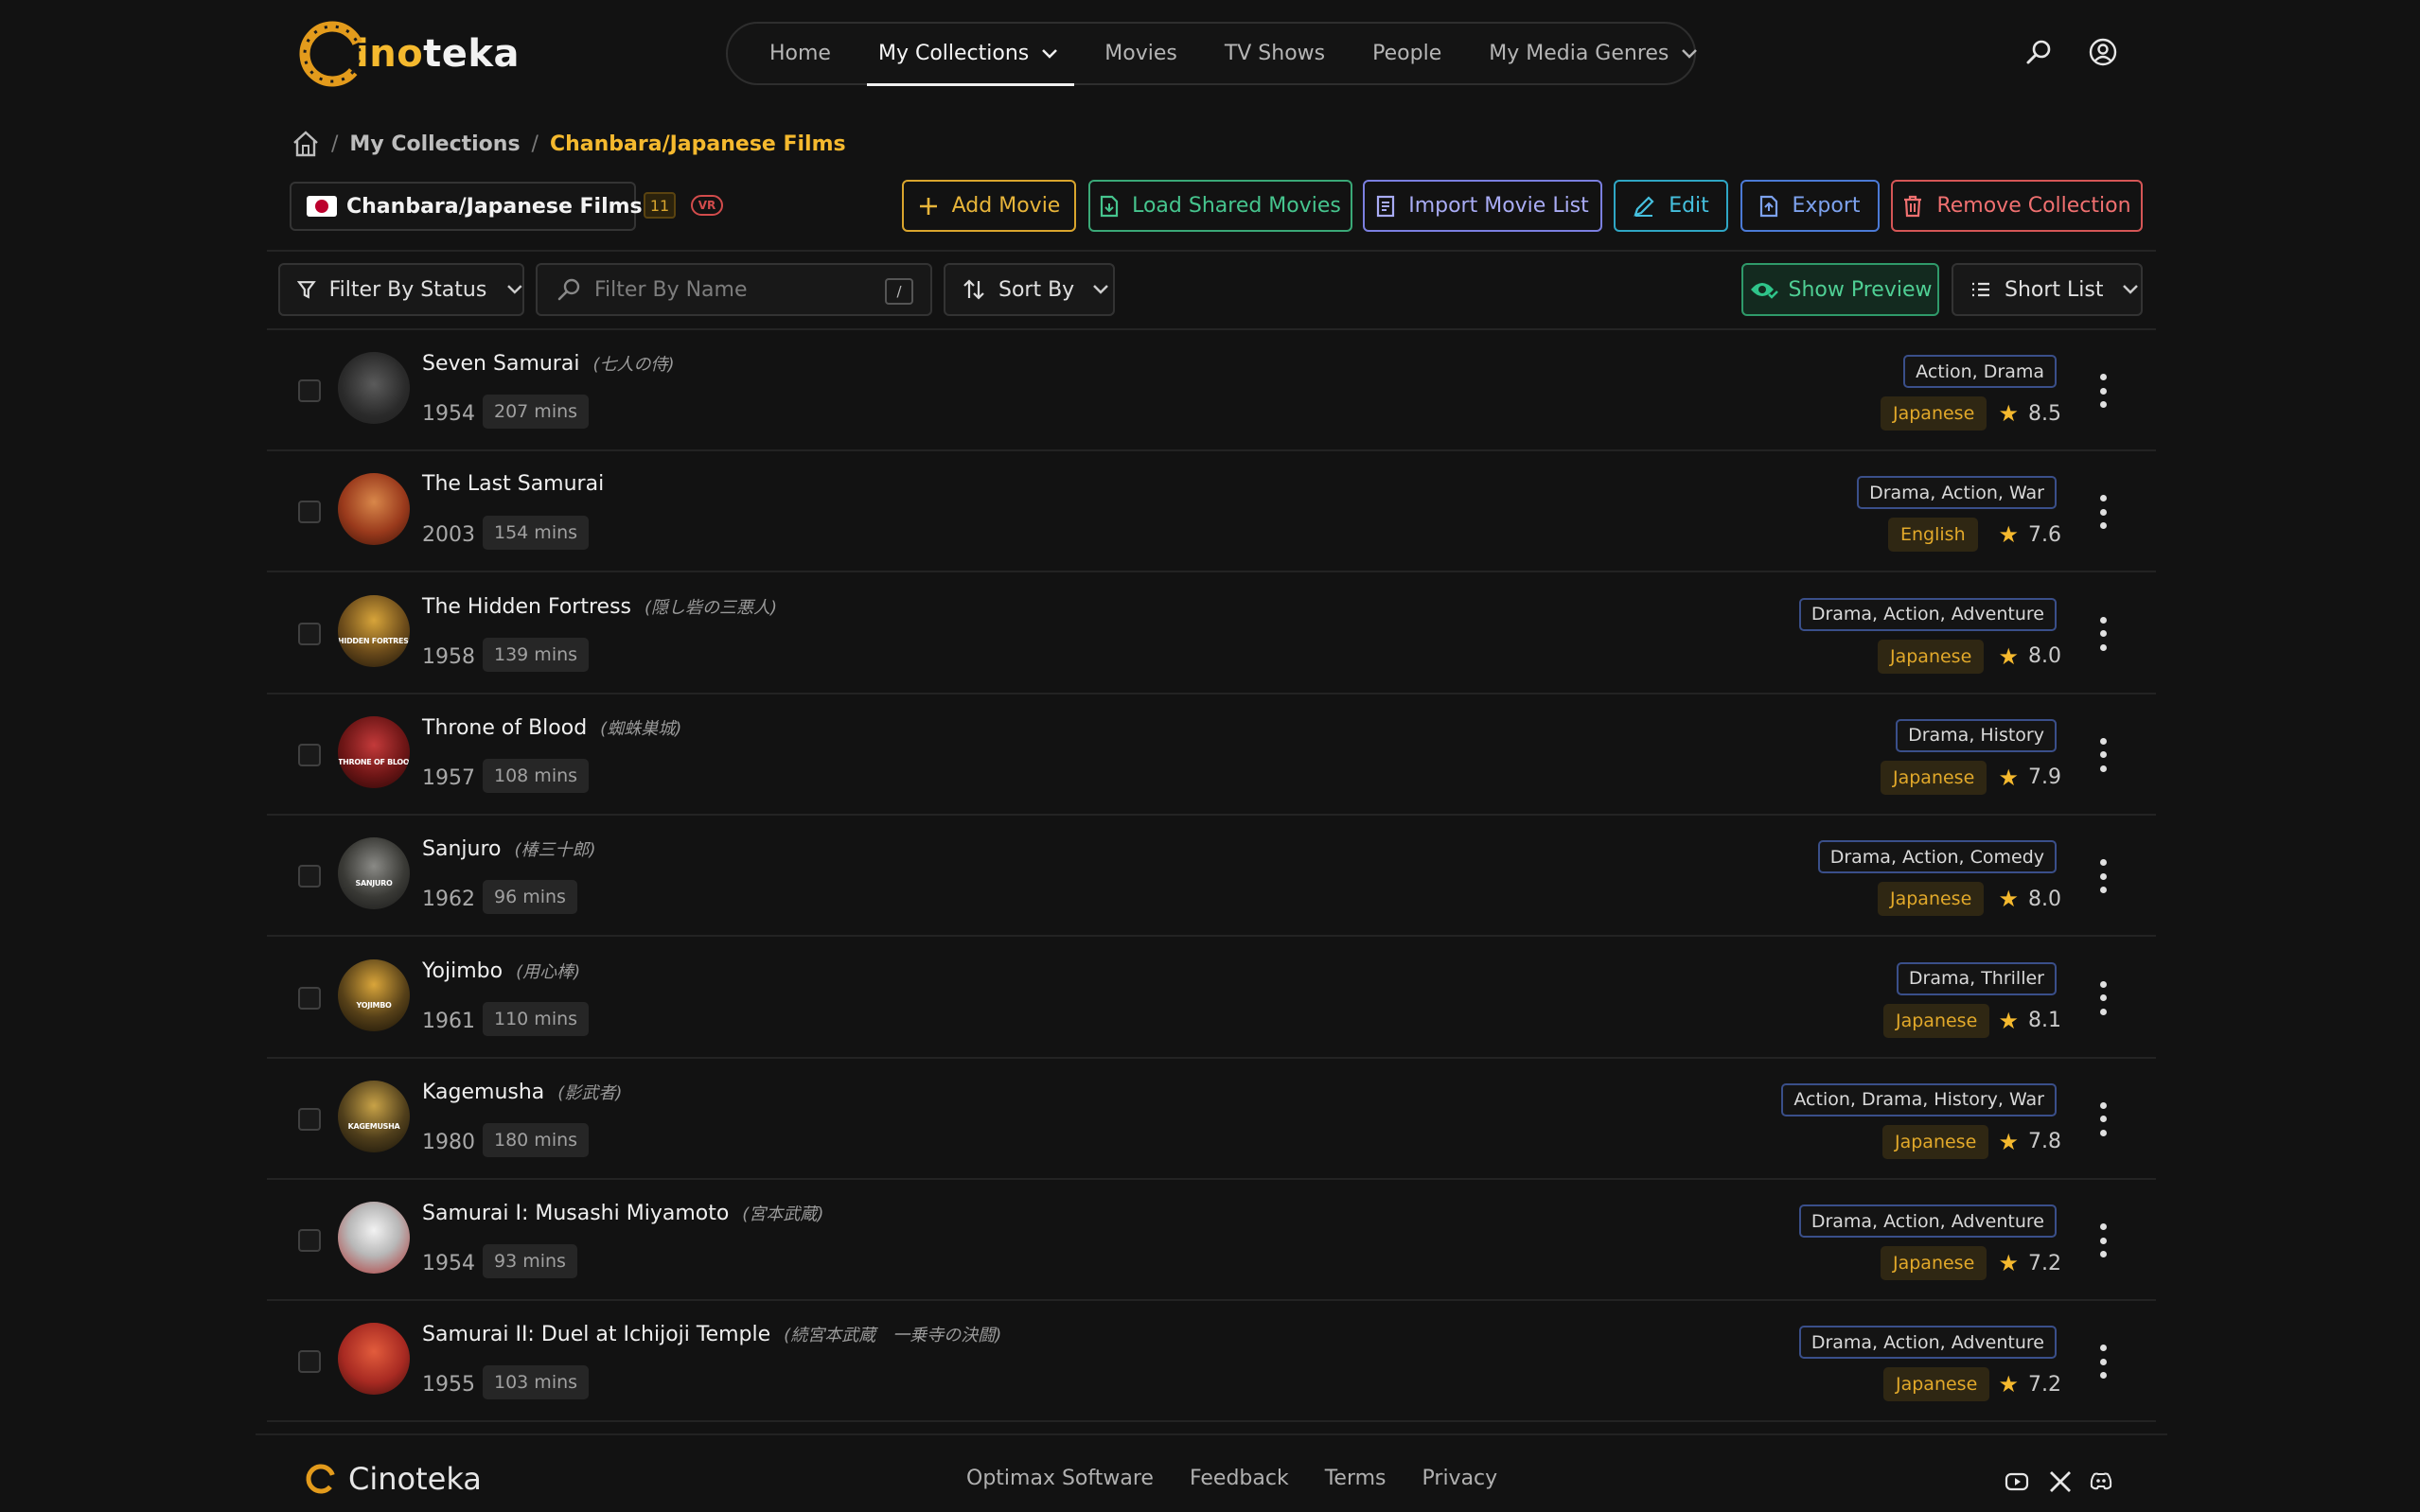 Image resolution: width=2420 pixels, height=1512 pixels. What do you see at coordinates (374, 995) in the screenshot?
I see `movie-poster: YOJIMBO` at bounding box center [374, 995].